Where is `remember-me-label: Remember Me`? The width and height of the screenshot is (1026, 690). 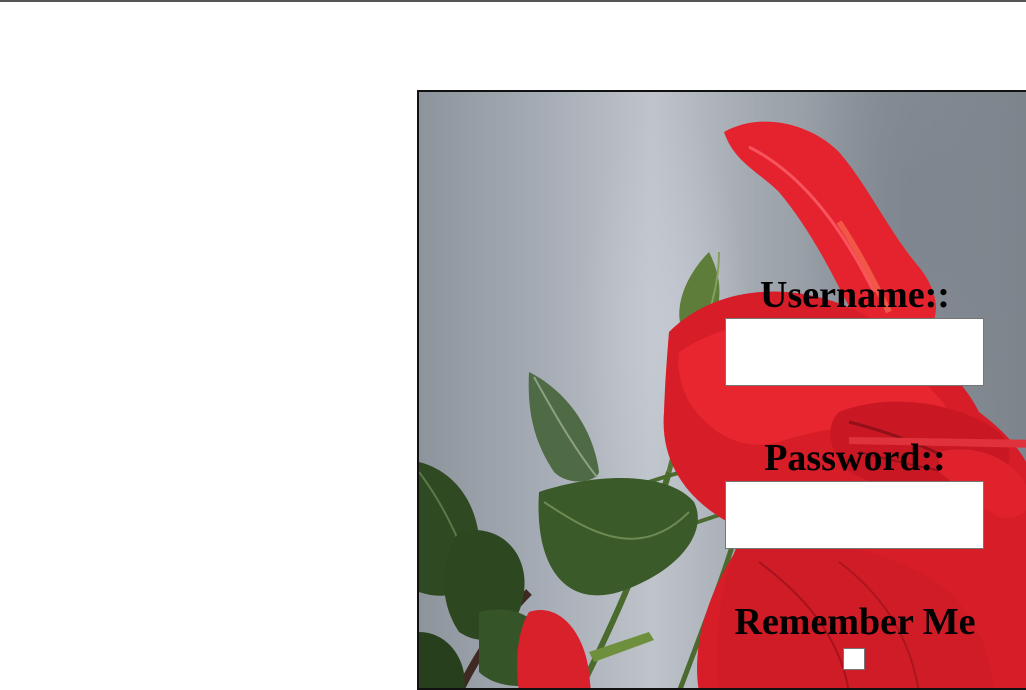 remember-me-label: Remember Me is located at coordinates (855, 622).